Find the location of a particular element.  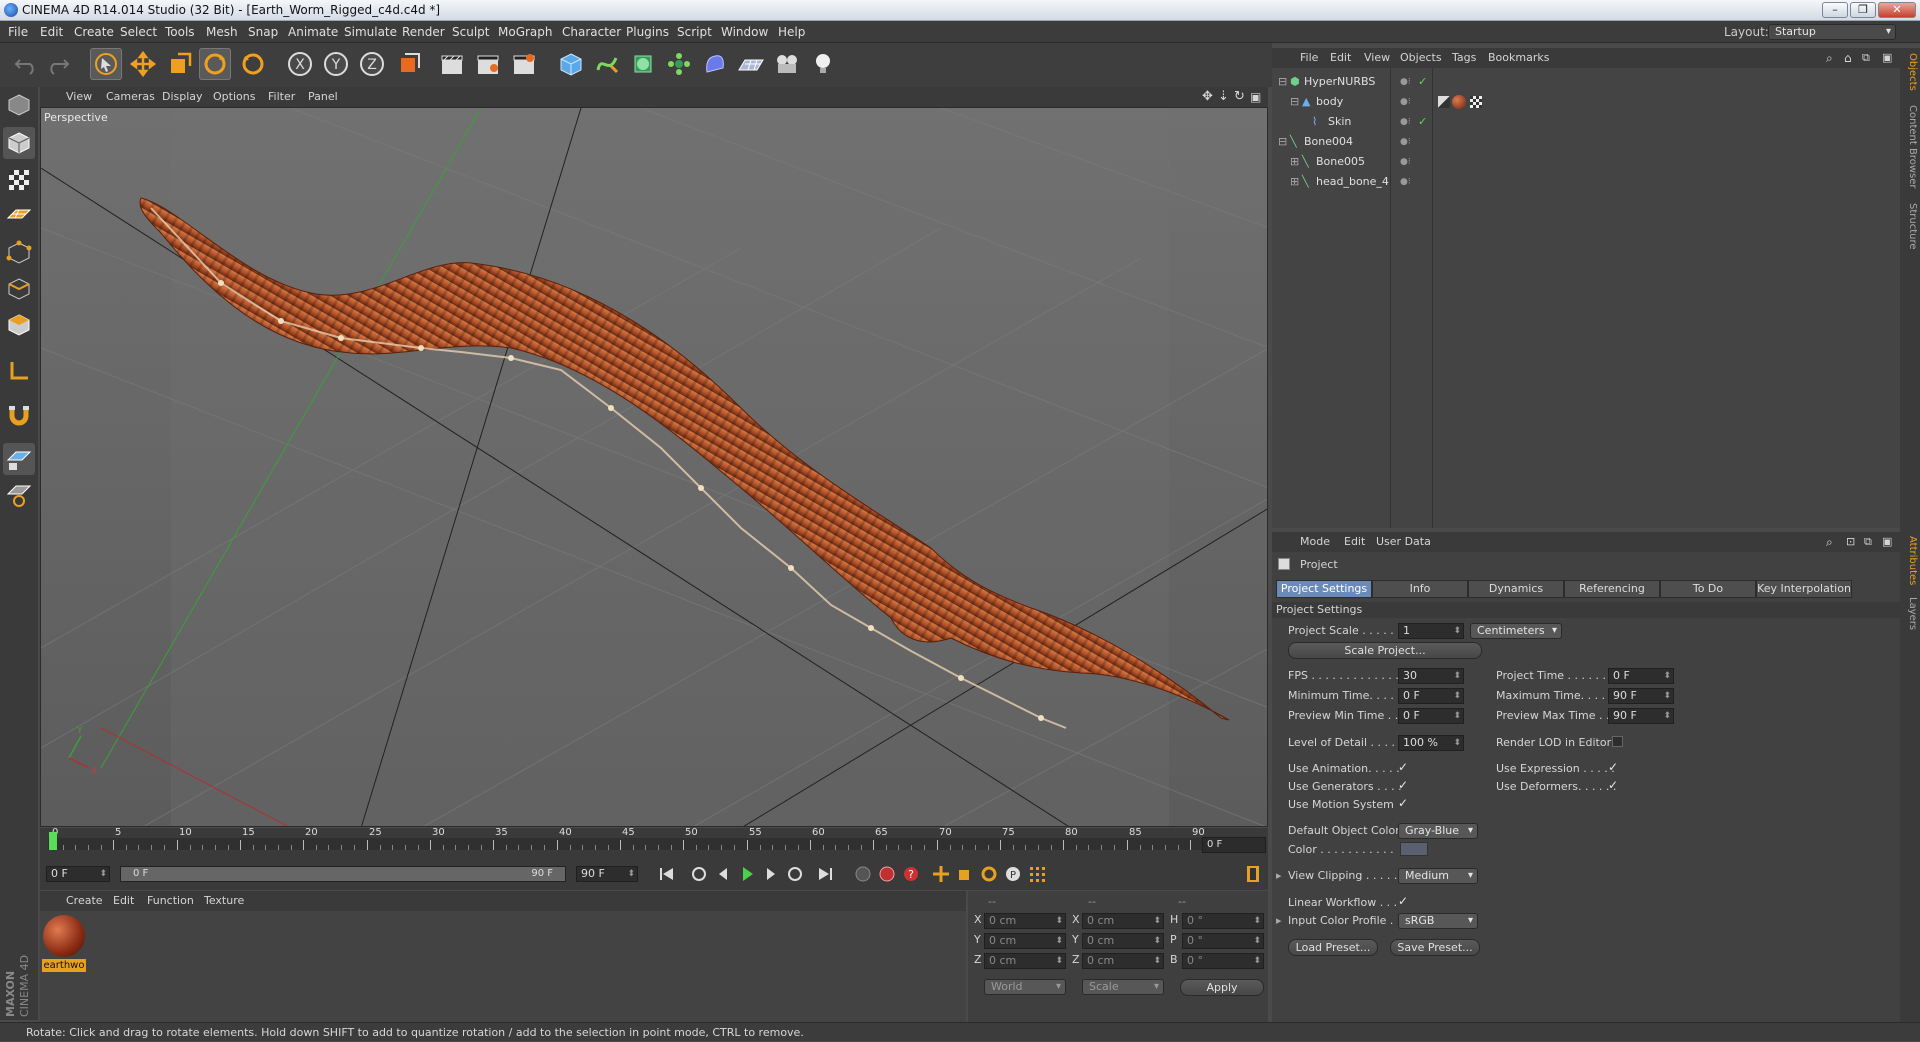

texture-tag-icon is located at coordinates (1444, 102).